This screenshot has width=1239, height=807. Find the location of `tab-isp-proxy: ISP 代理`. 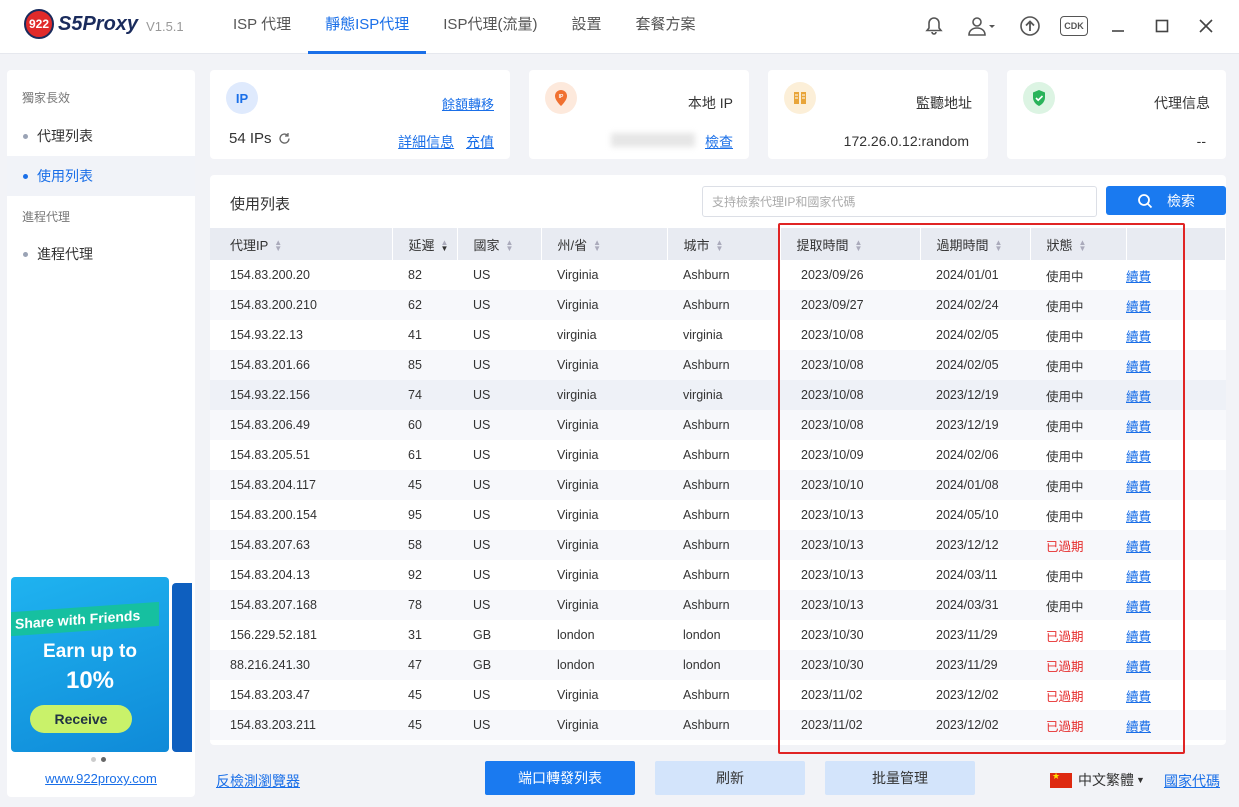

tab-isp-proxy: ISP 代理 is located at coordinates (262, 27).